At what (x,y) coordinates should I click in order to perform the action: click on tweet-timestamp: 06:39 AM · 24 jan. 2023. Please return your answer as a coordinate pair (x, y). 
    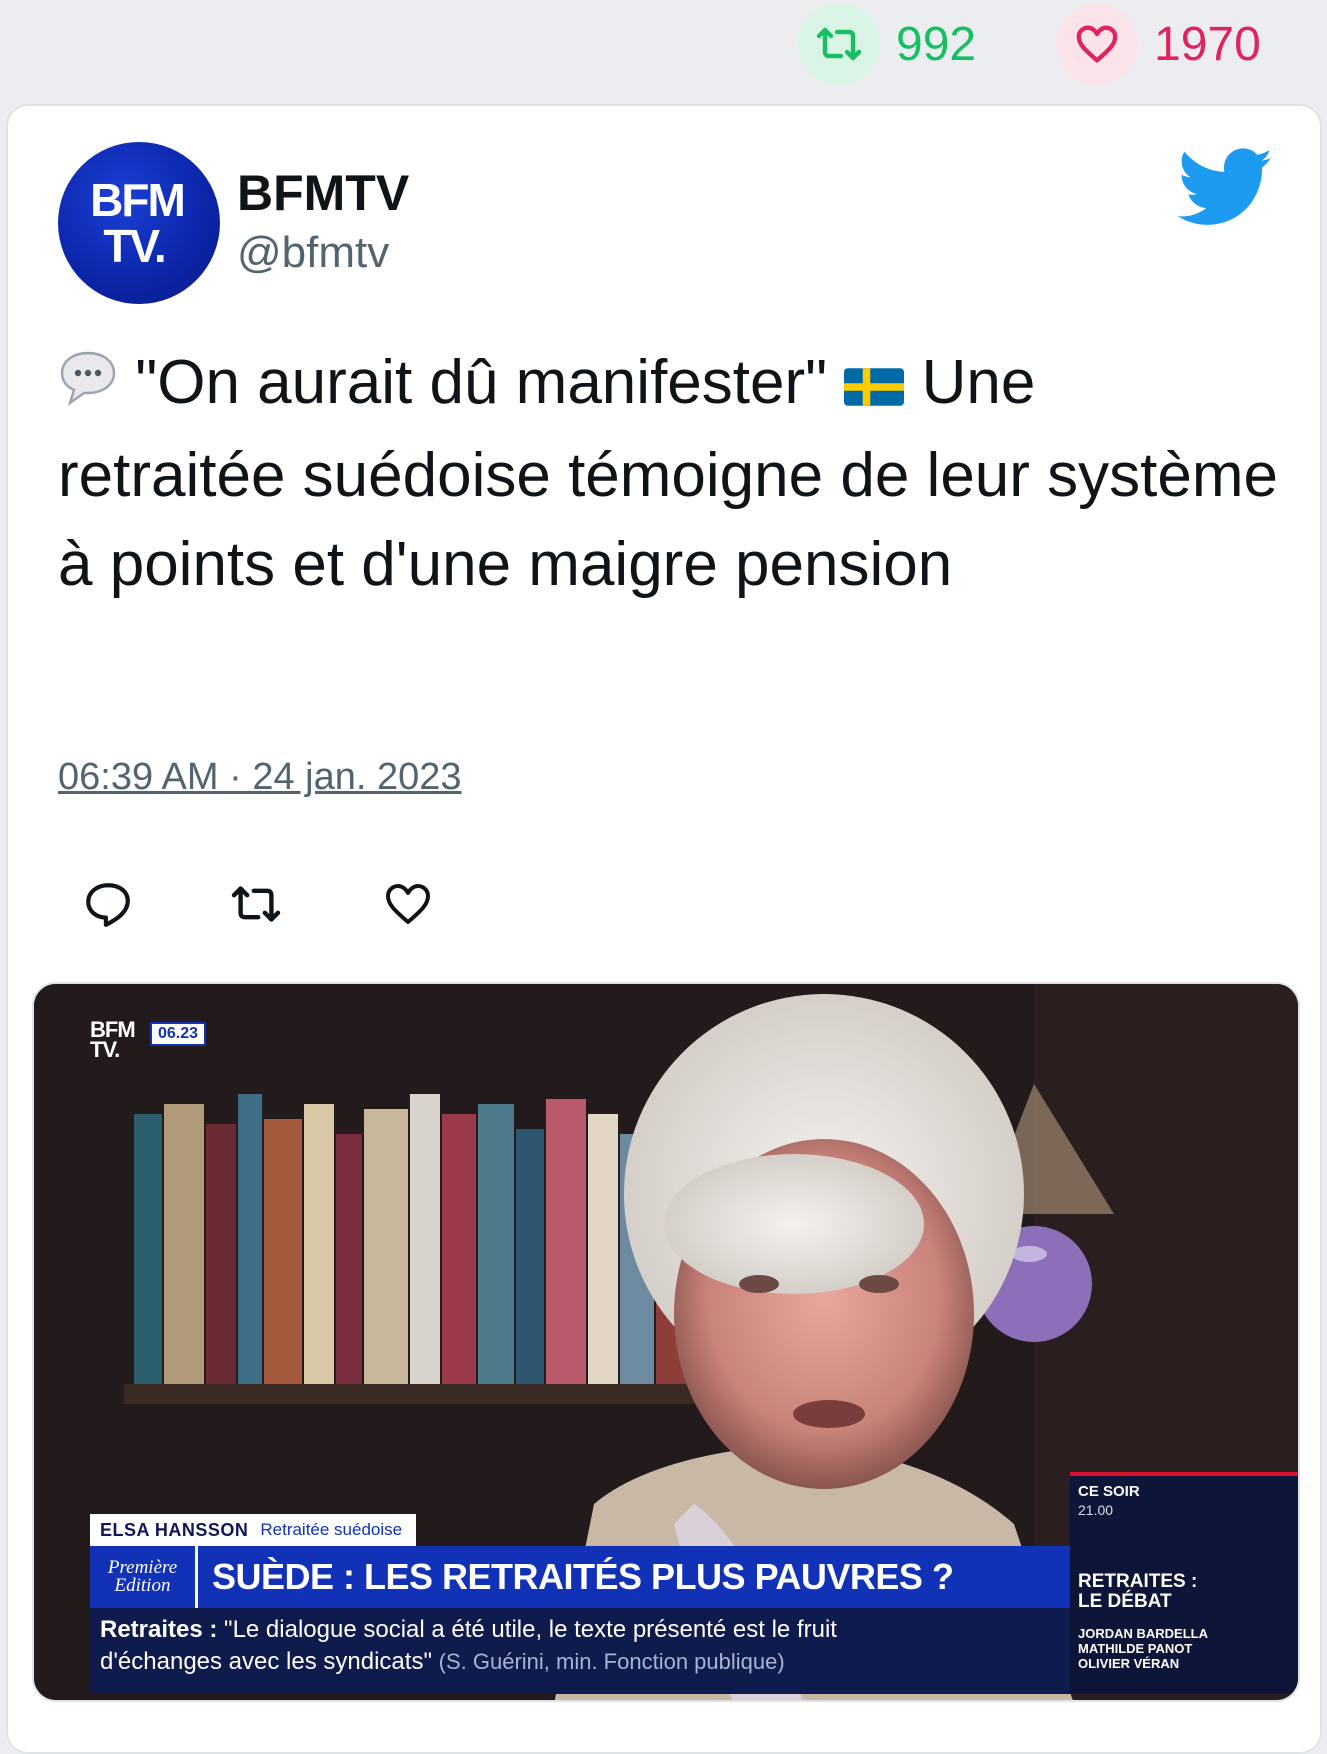
    Looking at the image, I should click on (260, 777).